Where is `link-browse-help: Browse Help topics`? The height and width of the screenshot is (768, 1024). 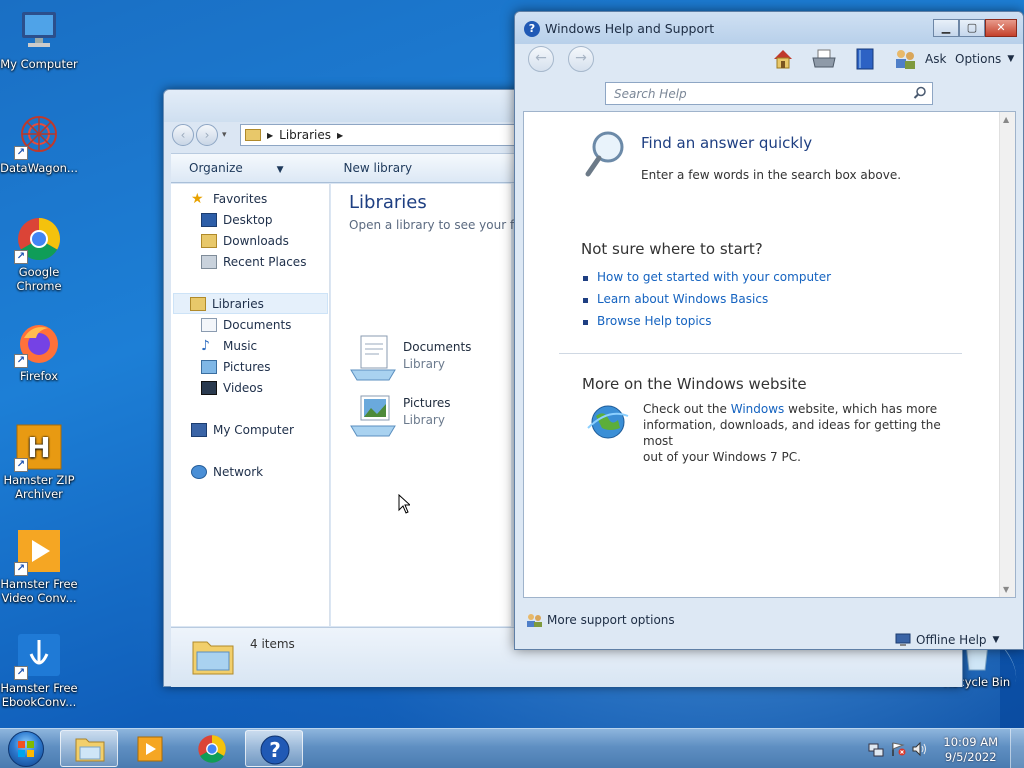 link-browse-help: Browse Help topics is located at coordinates (654, 321).